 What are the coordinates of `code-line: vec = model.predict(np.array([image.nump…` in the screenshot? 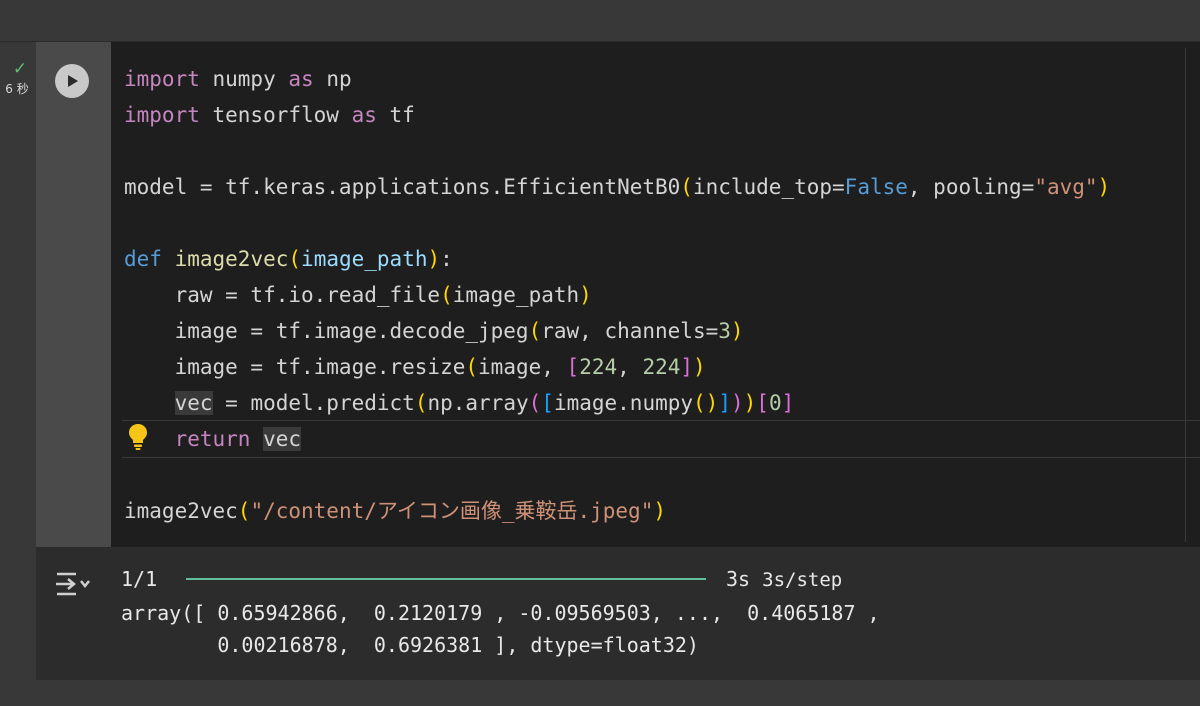 It's located at (459, 403).